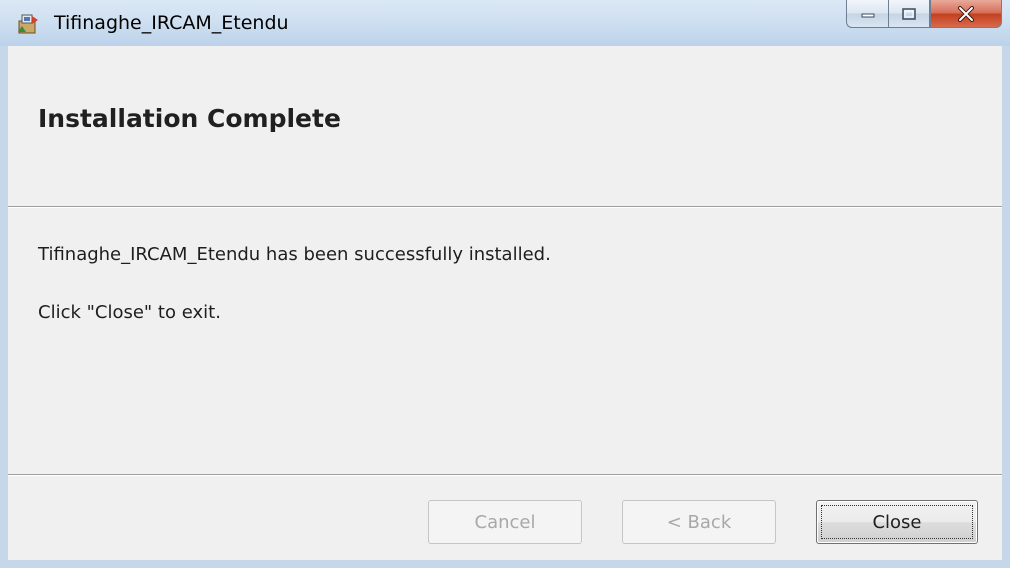 The height and width of the screenshot is (568, 1010). I want to click on minimize-icon, so click(867, 15).